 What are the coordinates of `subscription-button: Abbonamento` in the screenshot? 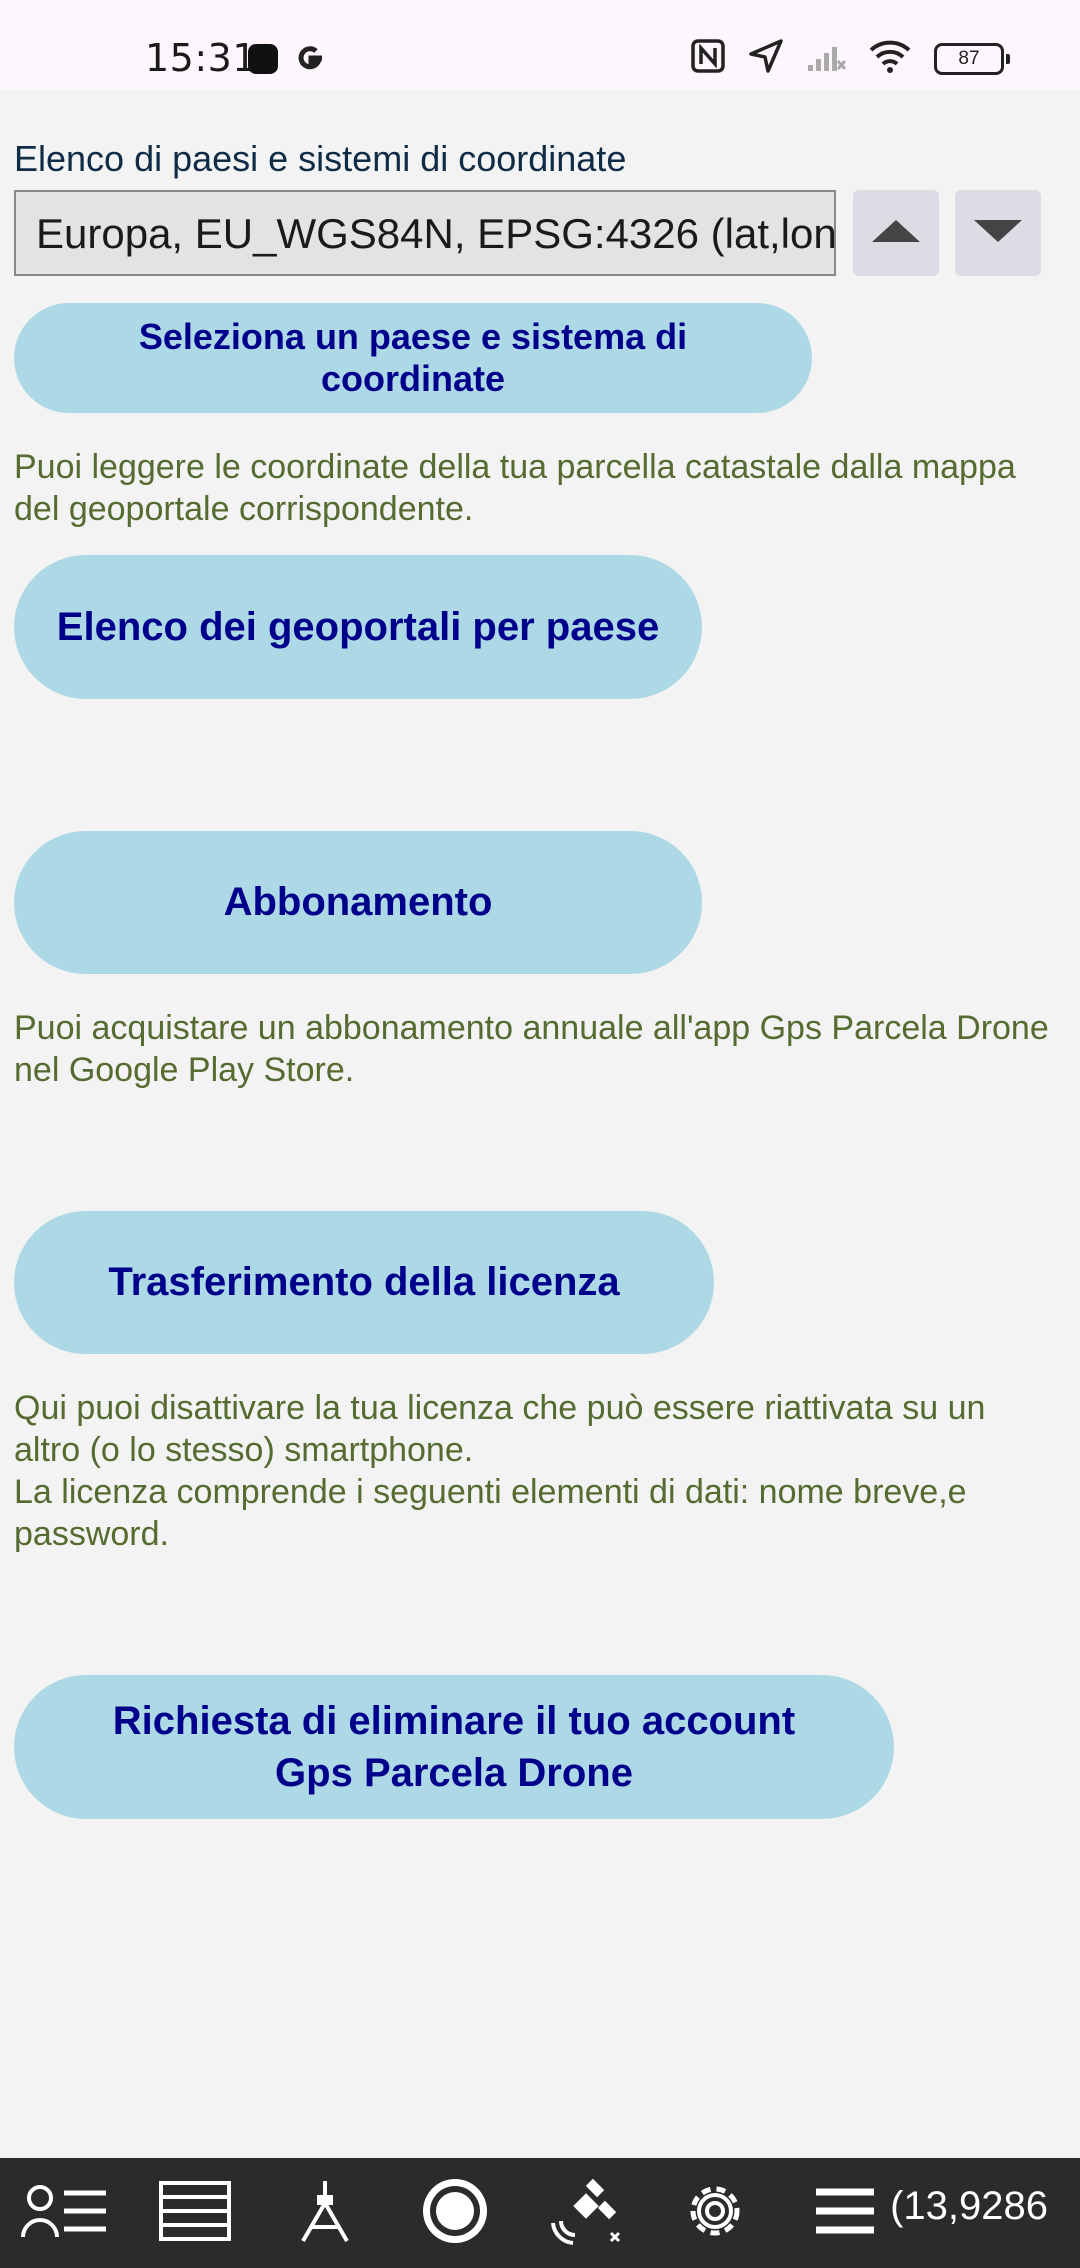 It's located at (358, 902).